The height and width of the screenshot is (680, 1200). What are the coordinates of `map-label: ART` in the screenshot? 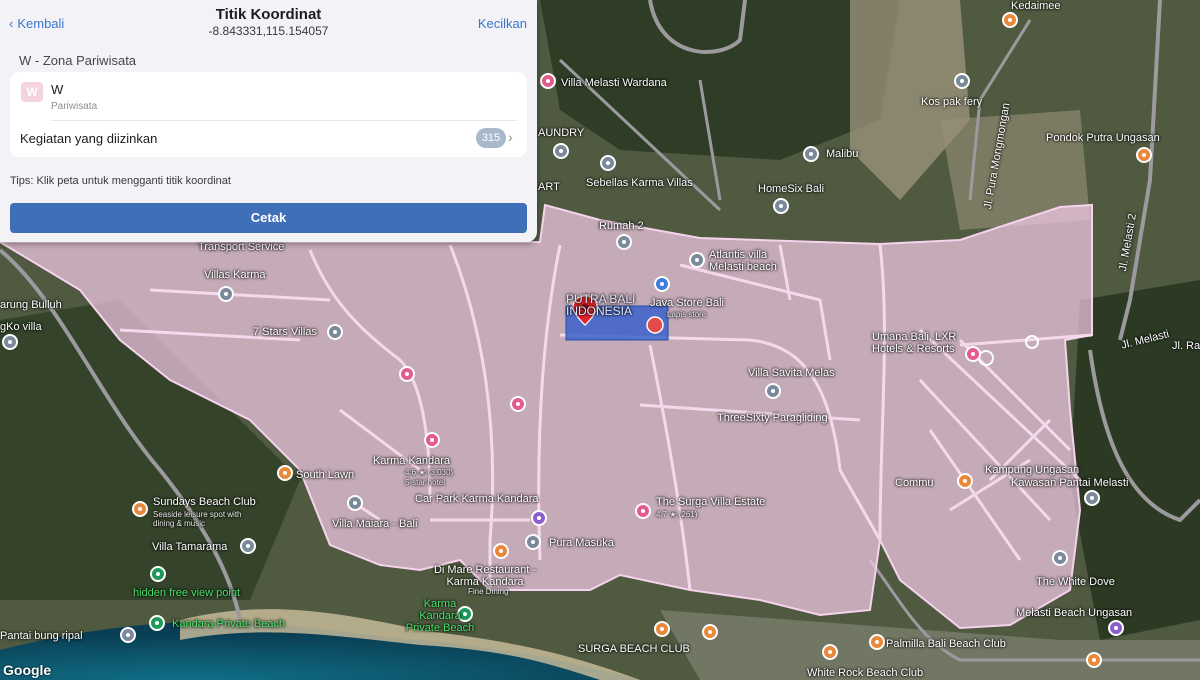 It's located at (549, 187).